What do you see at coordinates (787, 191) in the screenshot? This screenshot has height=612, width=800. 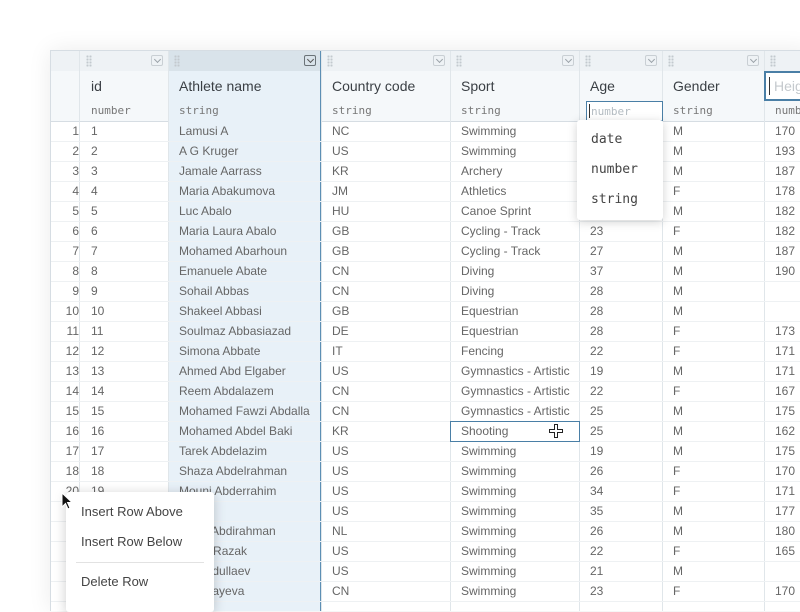 I see `cell-height: 178` at bounding box center [787, 191].